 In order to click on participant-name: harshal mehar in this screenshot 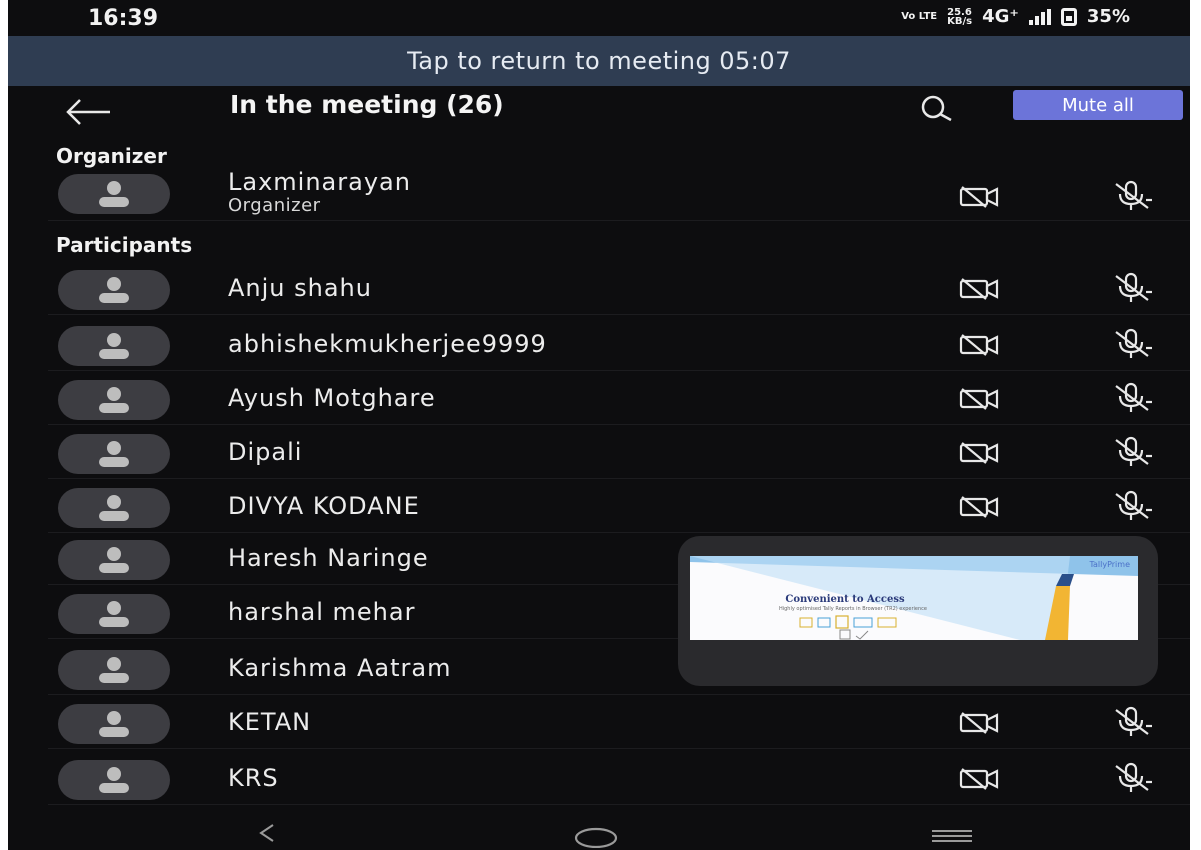, I will do `click(322, 612)`.